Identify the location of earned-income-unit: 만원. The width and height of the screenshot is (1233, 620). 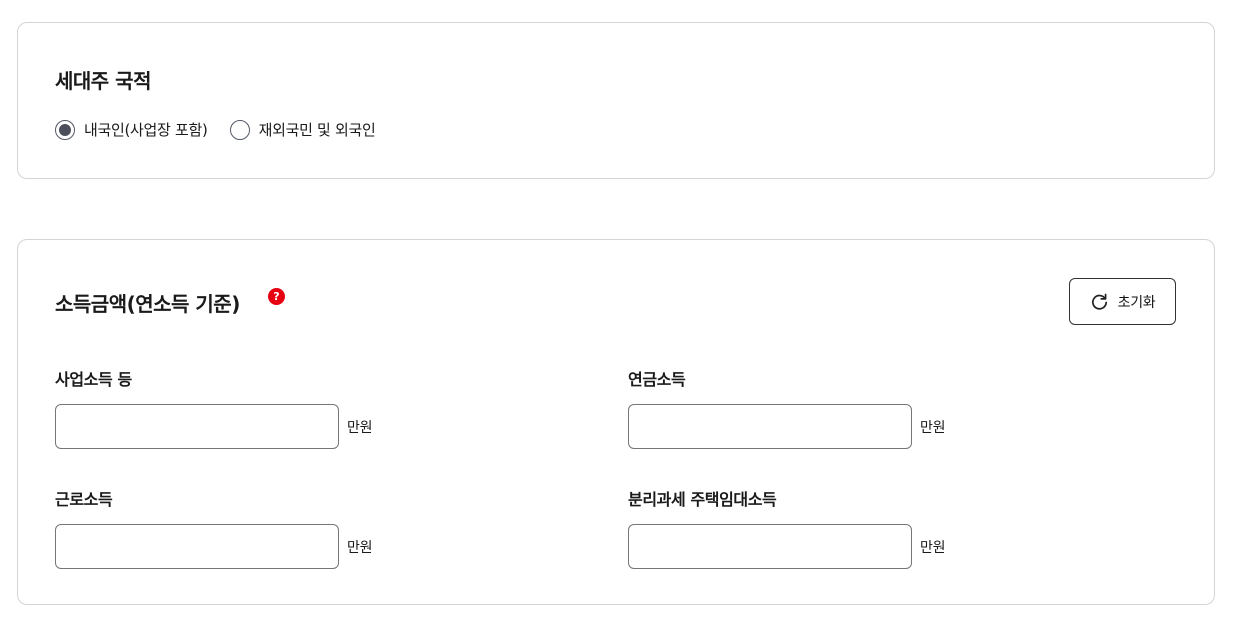
(360, 547).